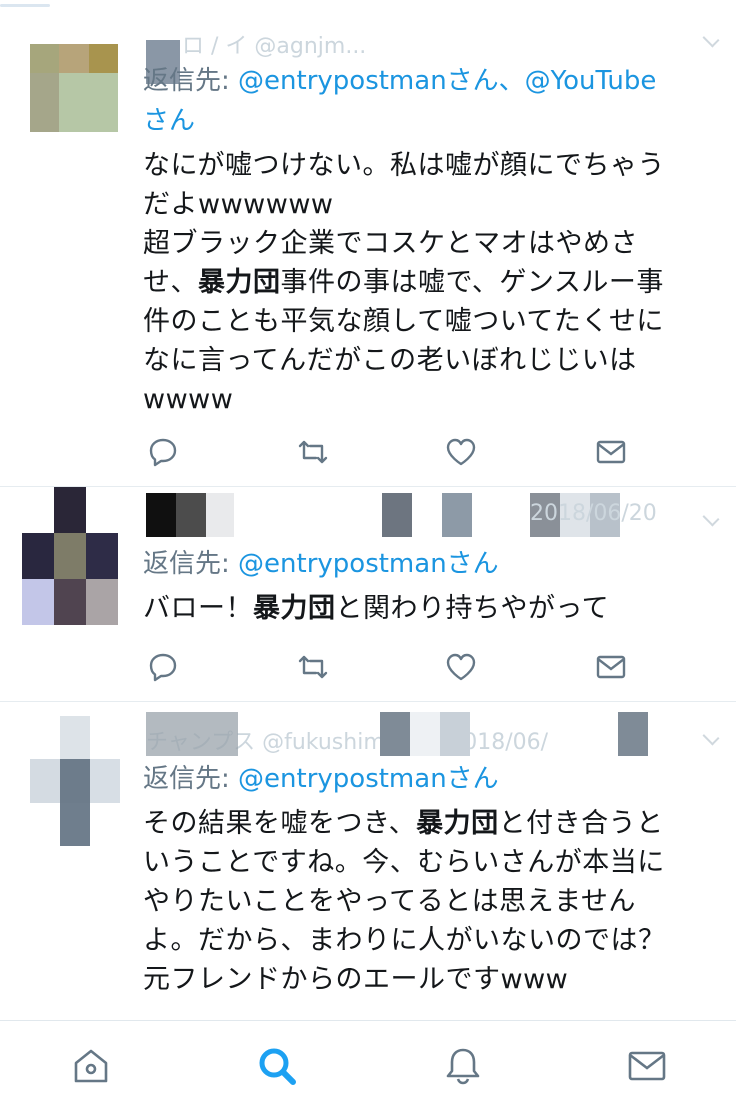 This screenshot has height=1115, width=736. Describe the element at coordinates (390, 360) in the screenshot. I see `text-line: なに言ってんだがこの老いぼれじじいは` at that location.